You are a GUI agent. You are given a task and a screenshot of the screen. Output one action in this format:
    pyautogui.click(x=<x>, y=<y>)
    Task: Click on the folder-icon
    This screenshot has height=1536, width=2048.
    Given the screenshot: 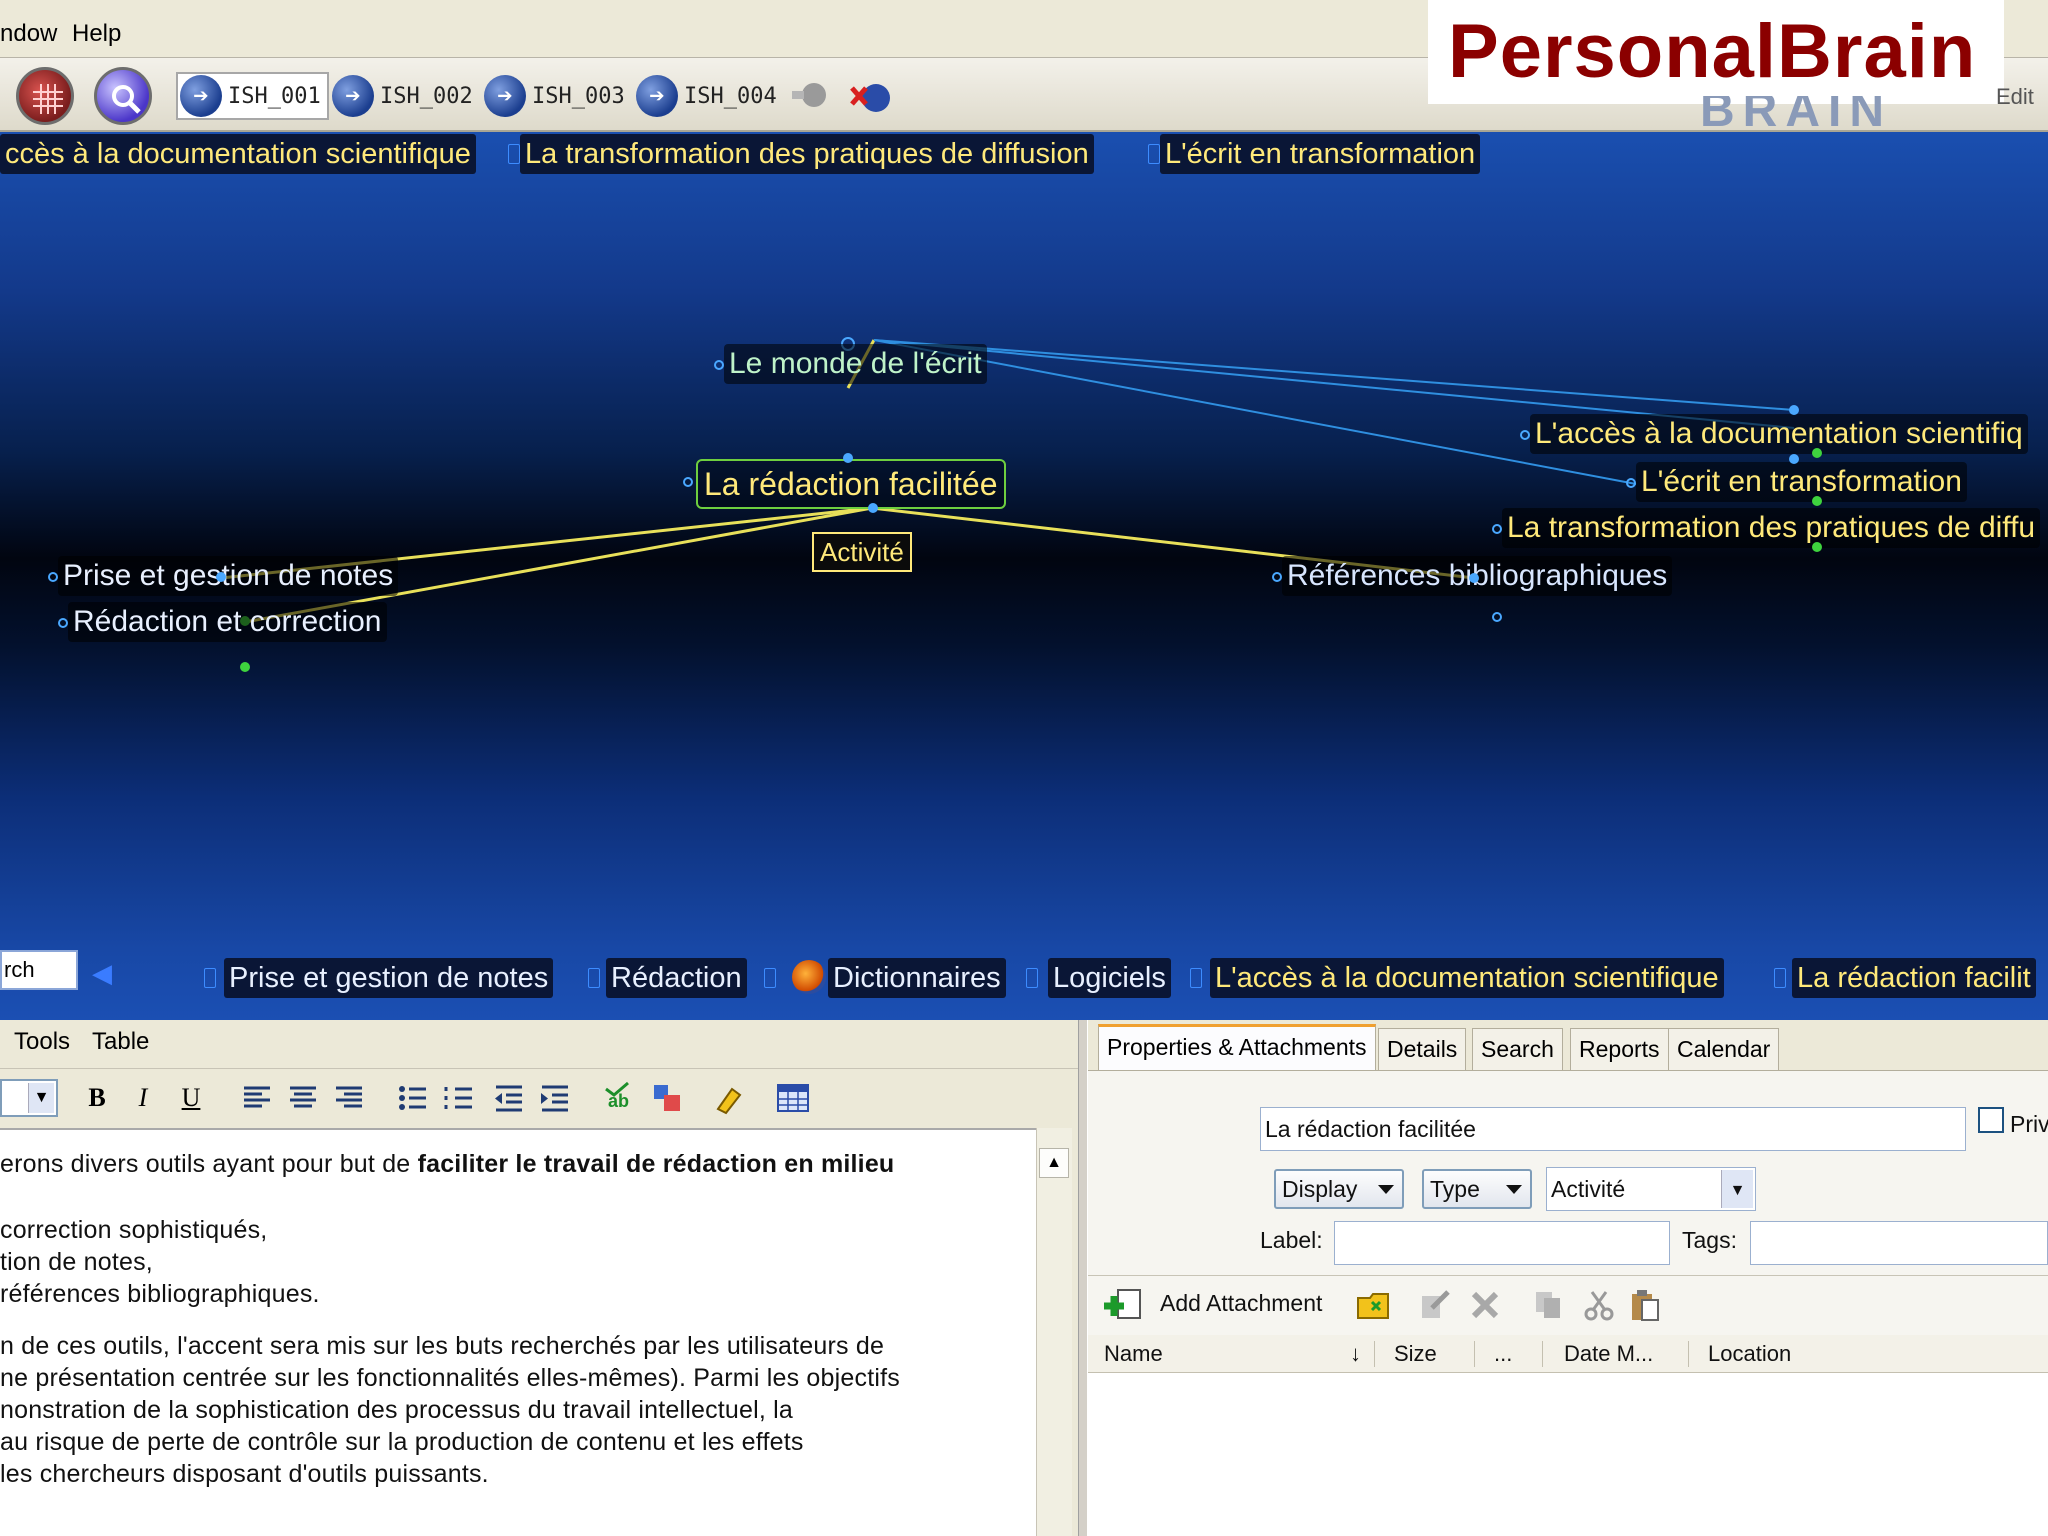 What is the action you would take?
    pyautogui.click(x=1373, y=1305)
    